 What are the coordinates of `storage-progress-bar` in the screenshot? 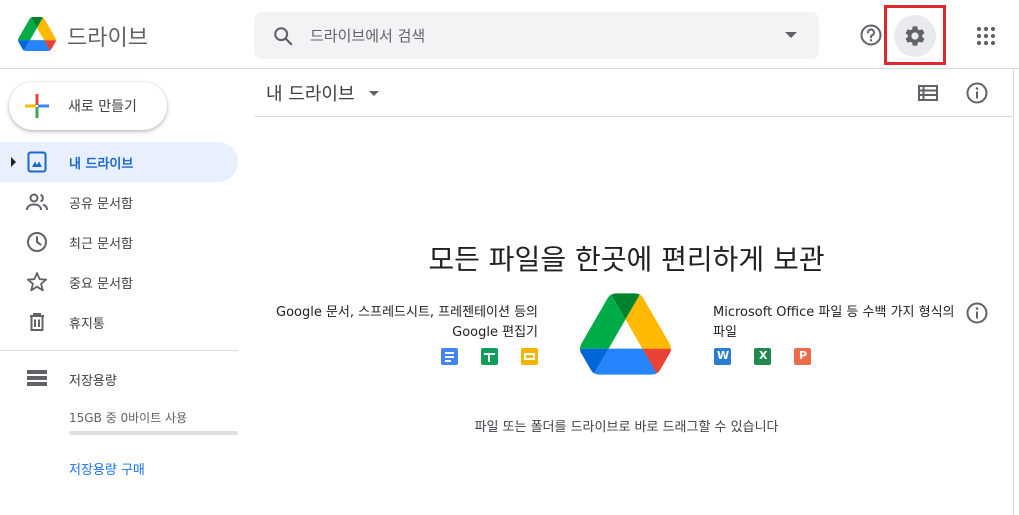 It's located at (153, 433).